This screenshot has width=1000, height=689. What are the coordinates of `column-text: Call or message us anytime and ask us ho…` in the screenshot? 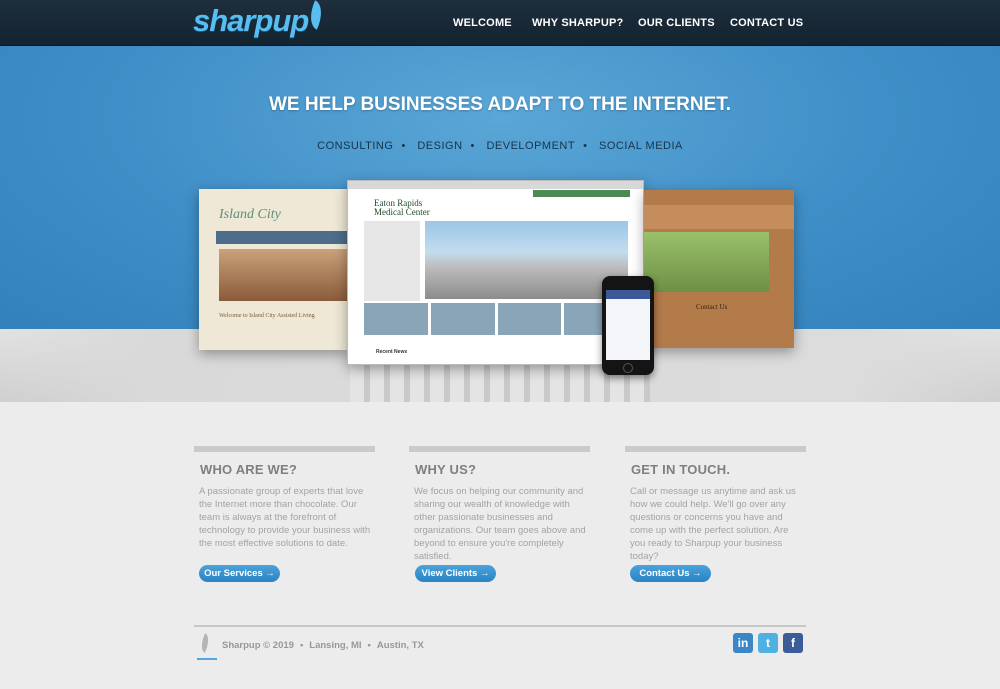 It's located at (713, 524).